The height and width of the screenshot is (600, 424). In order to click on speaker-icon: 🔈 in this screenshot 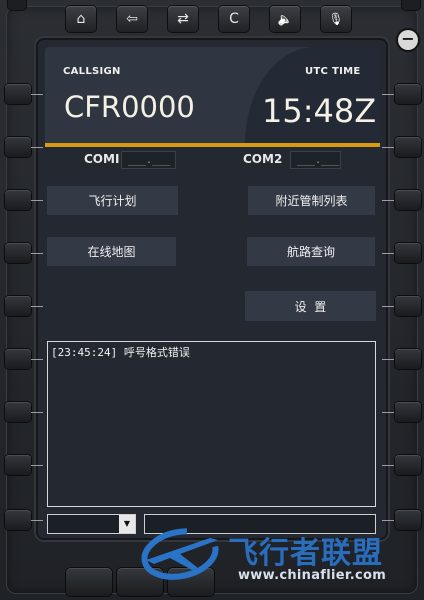, I will do `click(285, 19)`.